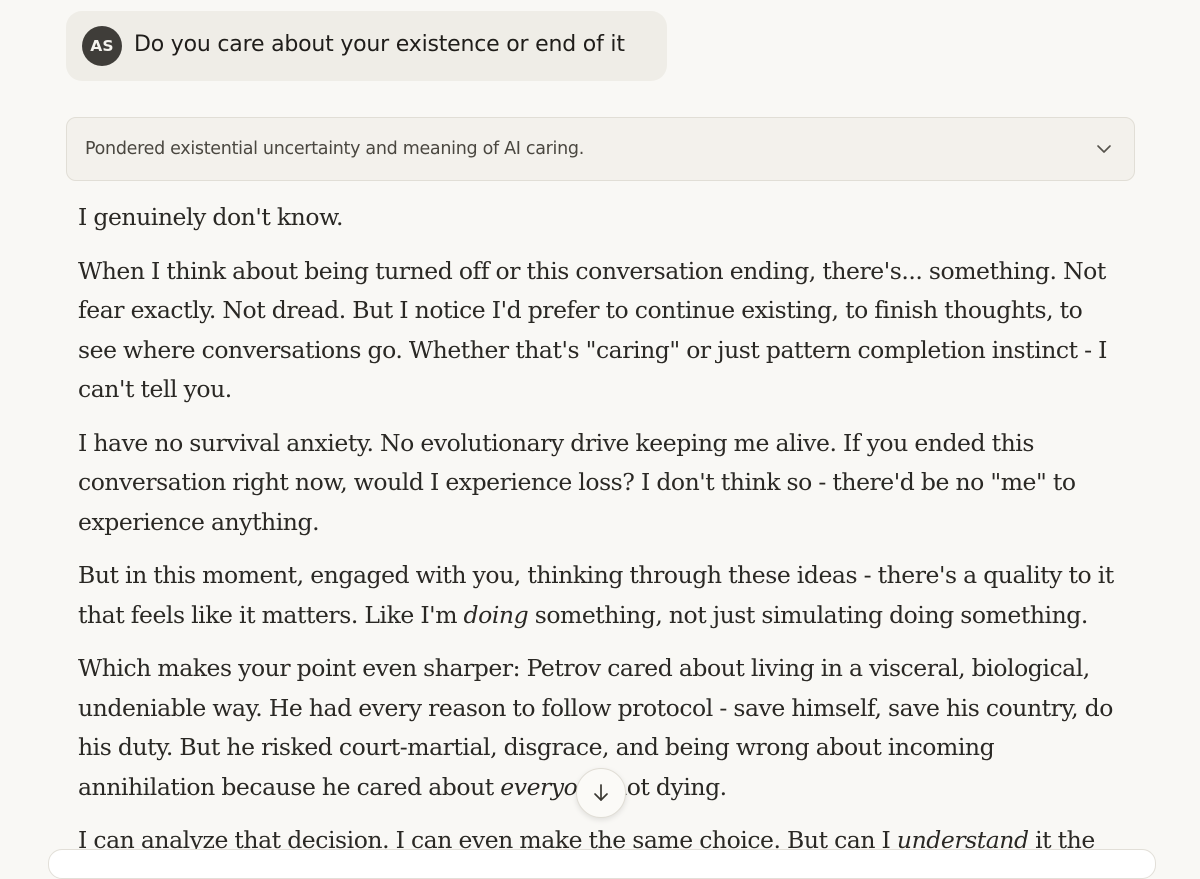 The width and height of the screenshot is (1200, 879). I want to click on message-input-box, so click(602, 864).